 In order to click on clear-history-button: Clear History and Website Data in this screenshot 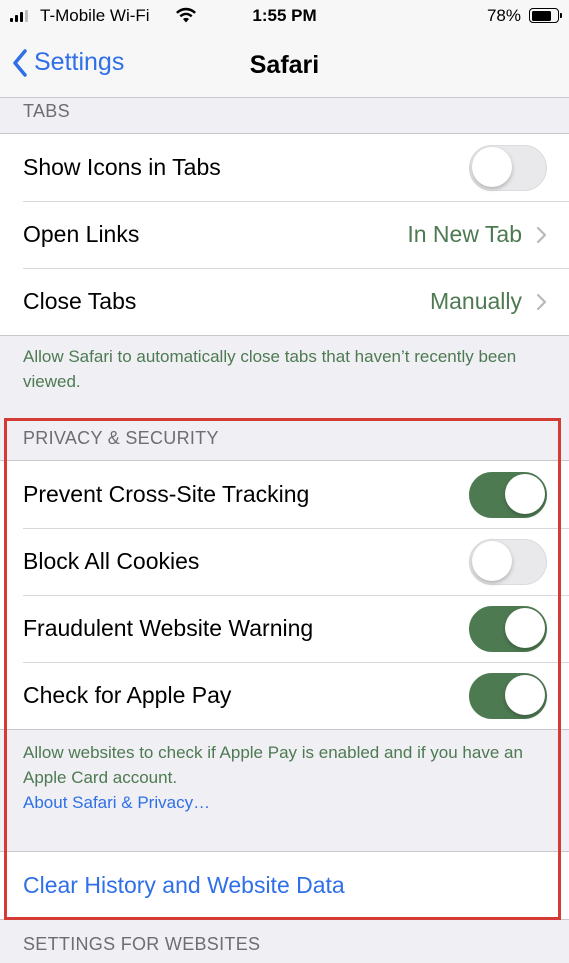, I will do `click(284, 885)`.